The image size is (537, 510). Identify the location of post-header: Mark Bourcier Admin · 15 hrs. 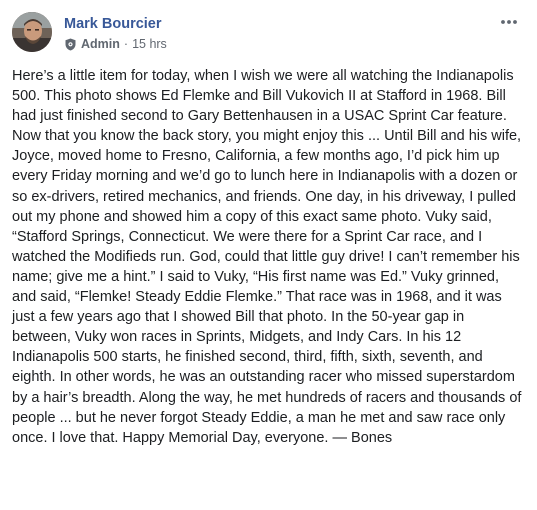
(268, 36).